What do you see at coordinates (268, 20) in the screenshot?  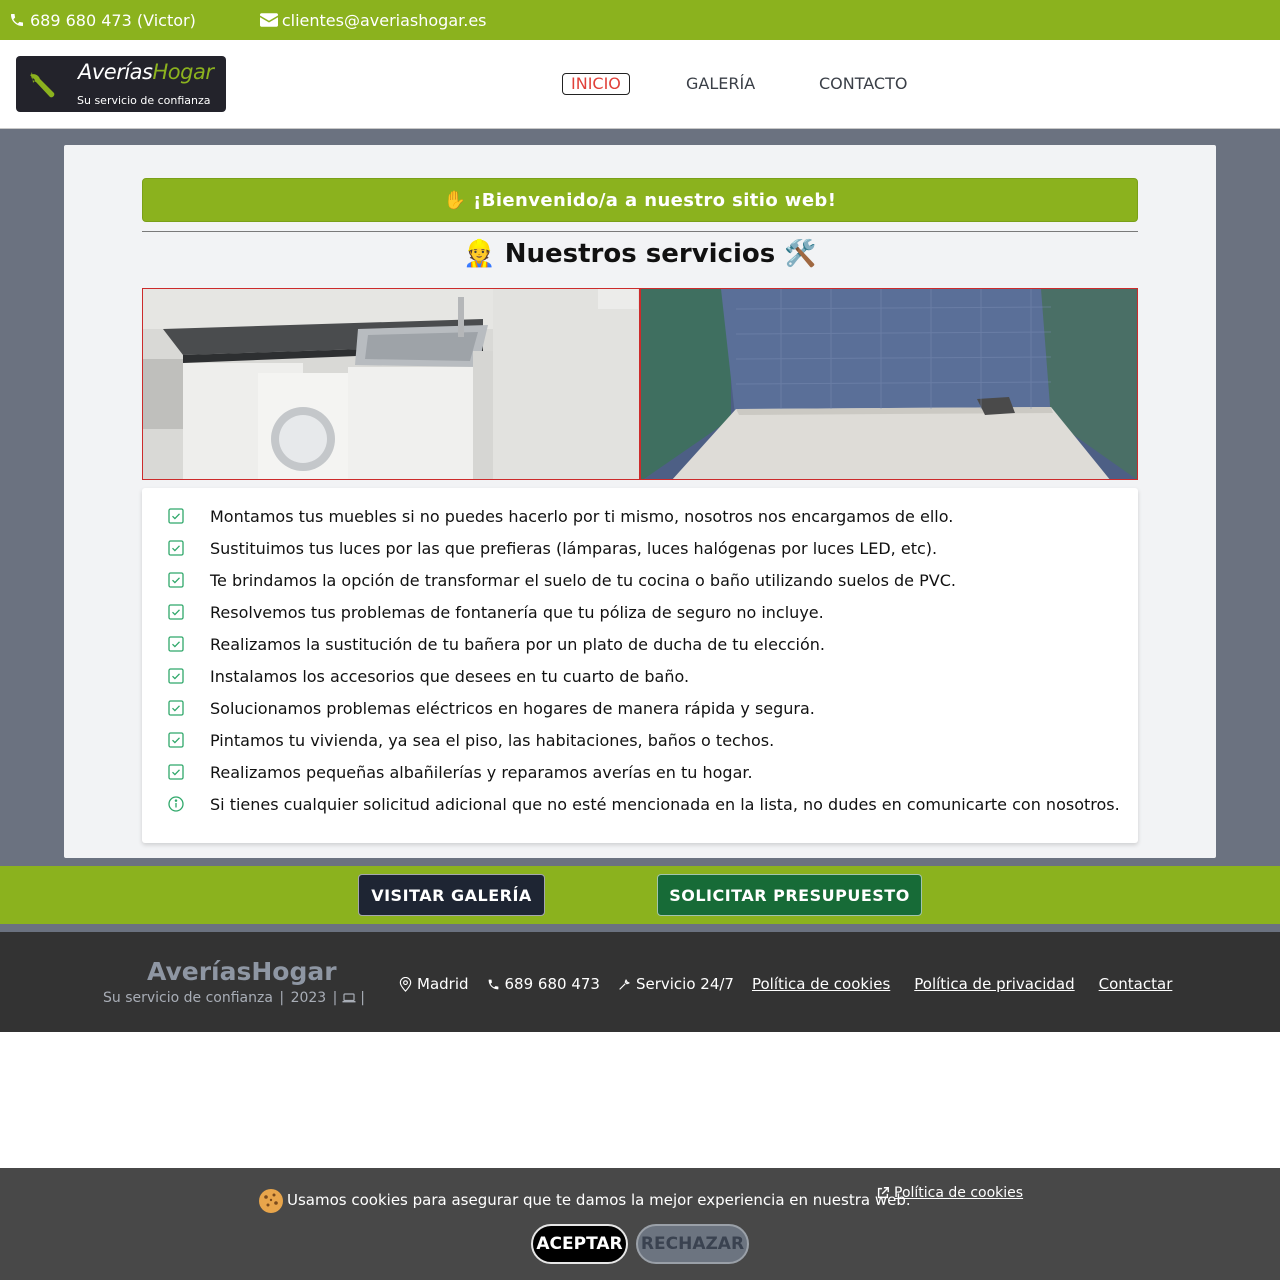 I see `envelope-icon` at bounding box center [268, 20].